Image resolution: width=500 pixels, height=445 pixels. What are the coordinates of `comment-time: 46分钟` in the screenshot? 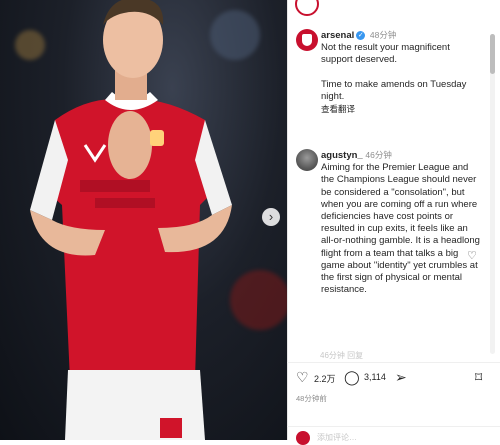 It's located at (378, 155).